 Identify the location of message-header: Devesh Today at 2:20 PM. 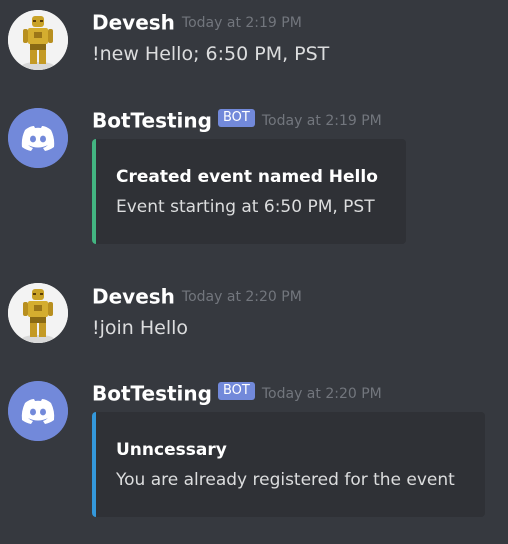
(197, 296).